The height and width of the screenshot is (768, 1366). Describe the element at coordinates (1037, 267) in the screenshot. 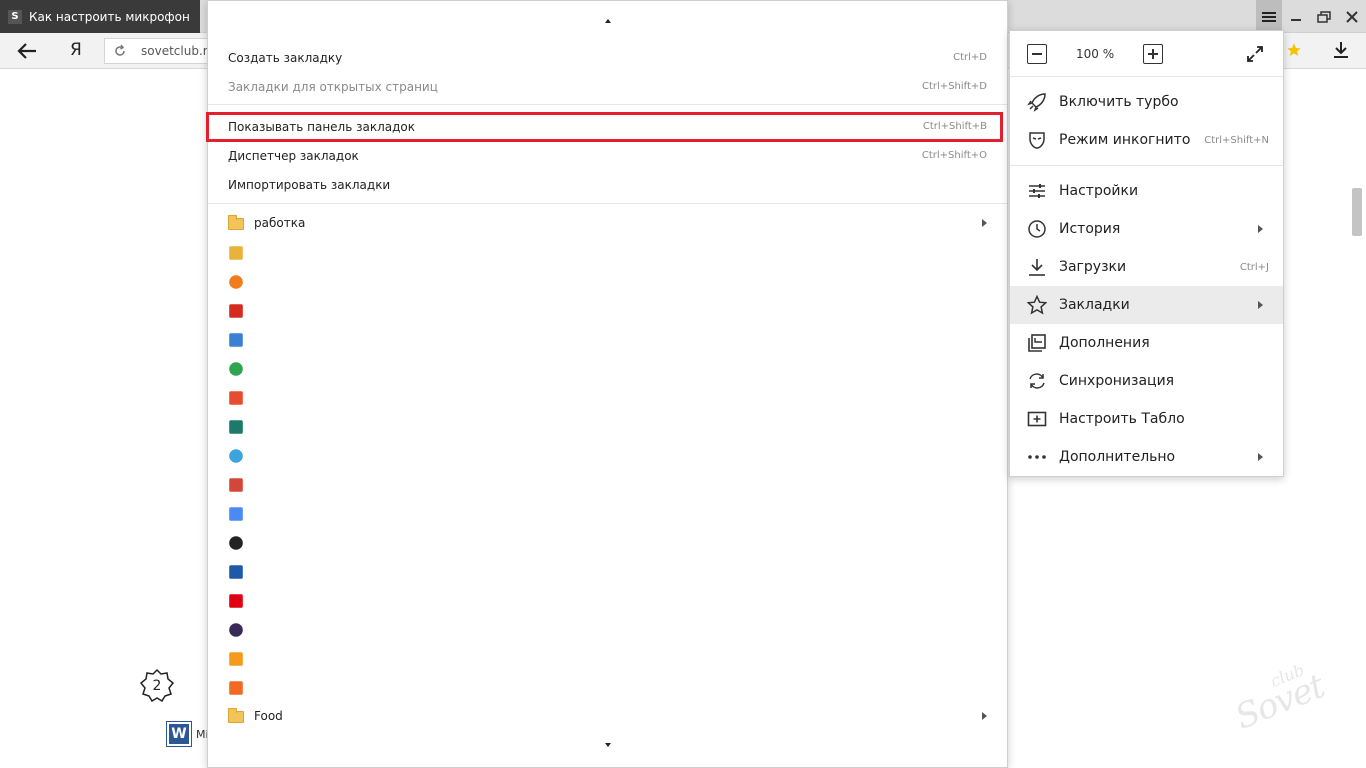

I see `download-icon` at that location.